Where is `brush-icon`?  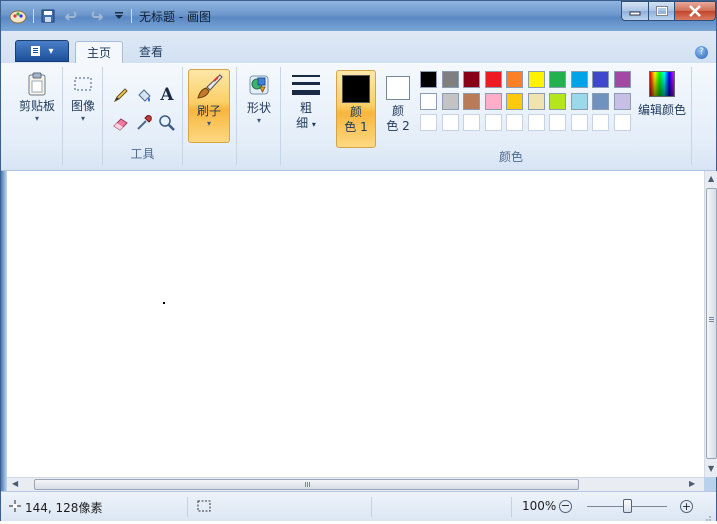
brush-icon is located at coordinates (209, 87).